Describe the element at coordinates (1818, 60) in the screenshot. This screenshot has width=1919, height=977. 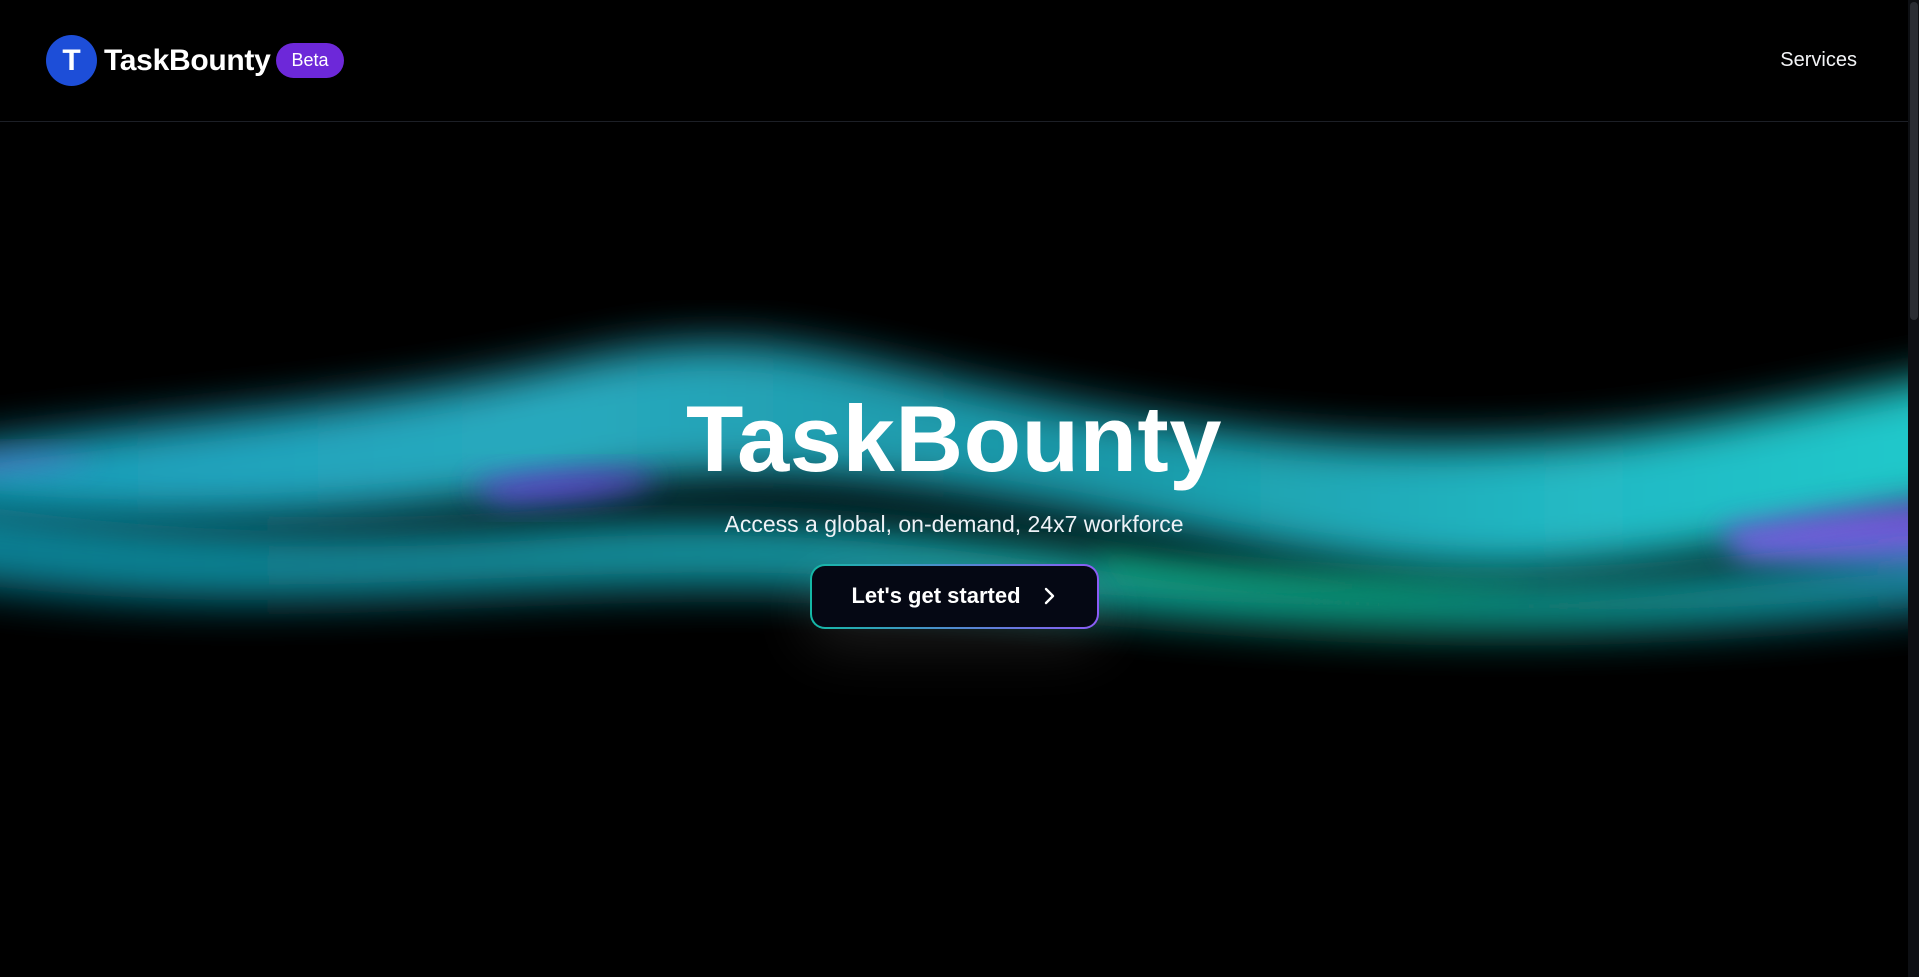
I see `nav-link-services: Services` at that location.